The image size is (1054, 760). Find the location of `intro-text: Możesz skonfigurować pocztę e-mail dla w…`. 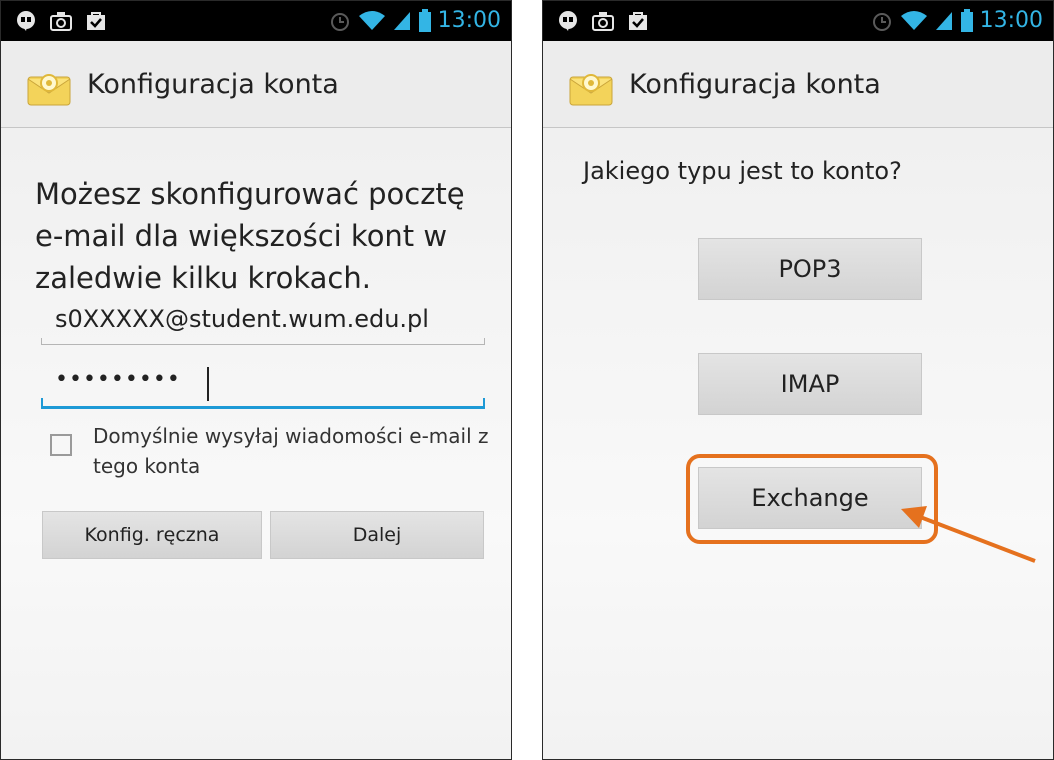

intro-text: Możesz skonfigurować pocztę e-mail dla w… is located at coordinates (250, 236).